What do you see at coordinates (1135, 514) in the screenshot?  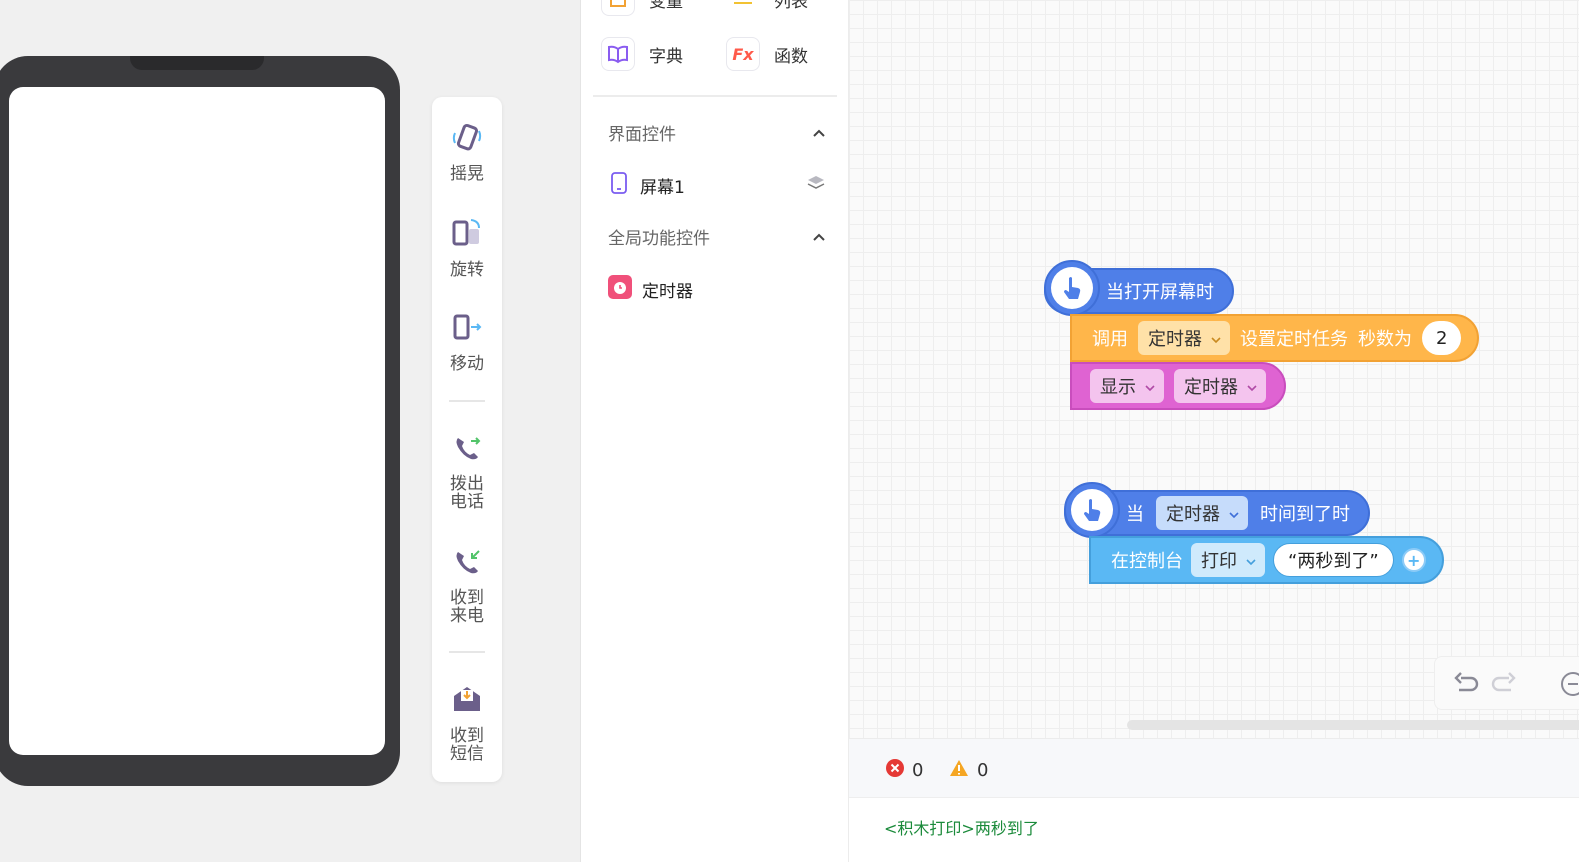 I see `block-text: 当` at bounding box center [1135, 514].